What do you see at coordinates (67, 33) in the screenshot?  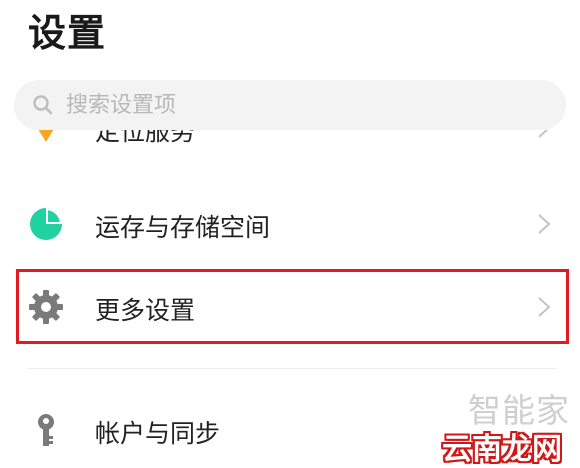 I see `page-title: 设置` at bounding box center [67, 33].